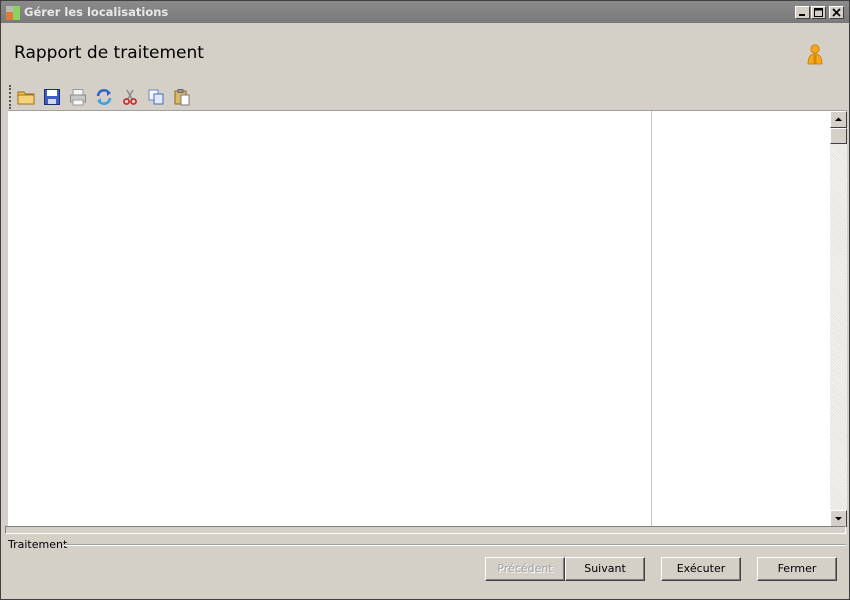 The width and height of the screenshot is (850, 600). I want to click on toolbar-grip, so click(11, 97).